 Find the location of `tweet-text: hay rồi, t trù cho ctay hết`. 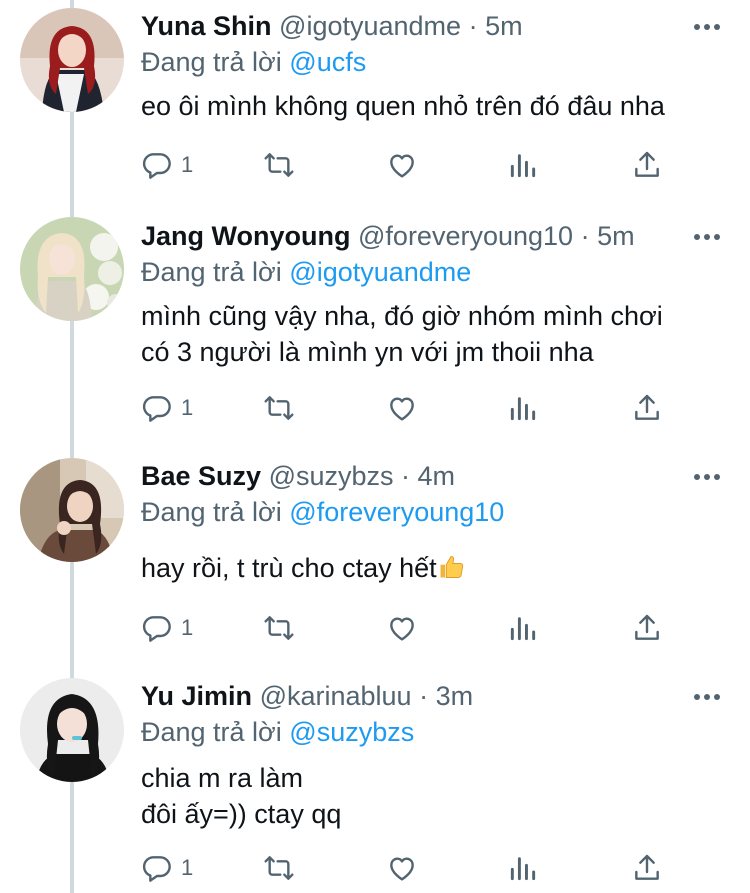

tweet-text: hay rồi, t trù cho ctay hết is located at coordinates (303, 568).